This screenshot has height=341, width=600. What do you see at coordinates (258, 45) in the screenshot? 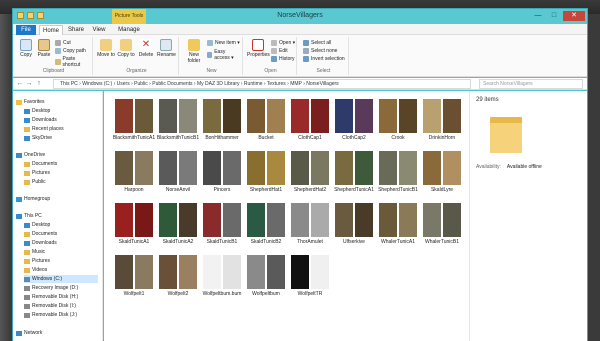
I see `properties-icon` at bounding box center [258, 45].